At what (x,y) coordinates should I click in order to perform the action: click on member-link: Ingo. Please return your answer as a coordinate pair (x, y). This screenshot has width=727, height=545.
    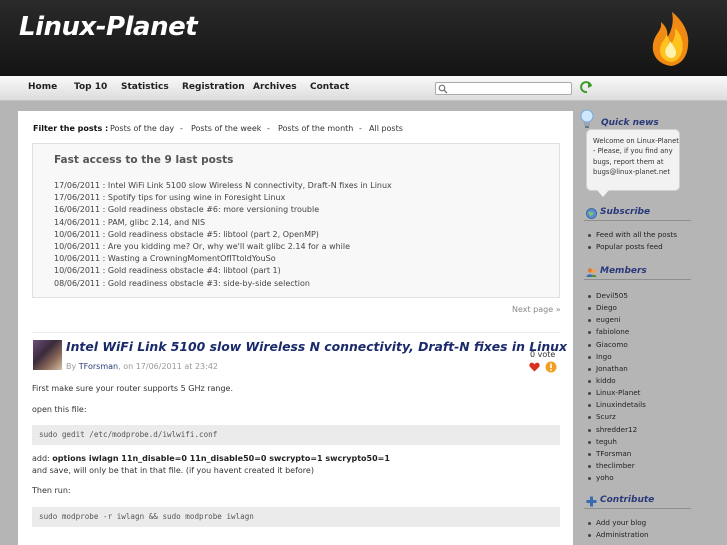
    Looking at the image, I should click on (616, 358).